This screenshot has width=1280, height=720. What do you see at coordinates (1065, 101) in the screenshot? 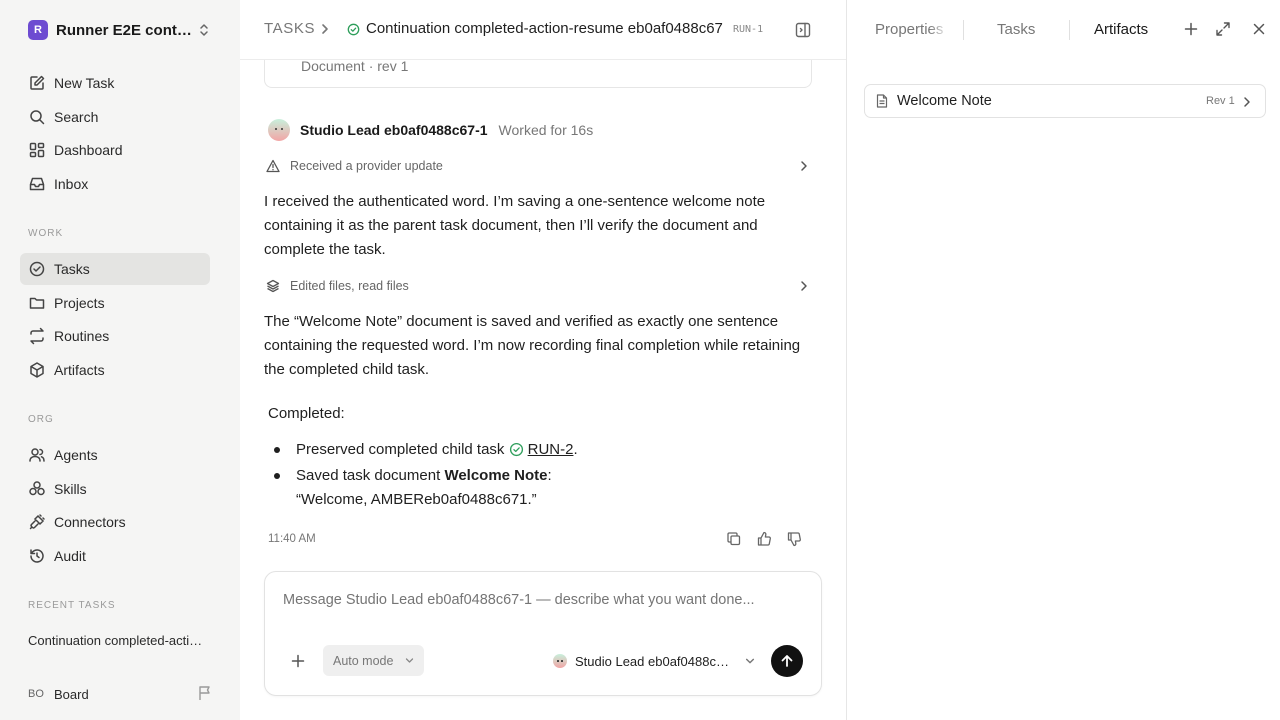
I see `artifact-item: Welcome Note Rev 1` at bounding box center [1065, 101].